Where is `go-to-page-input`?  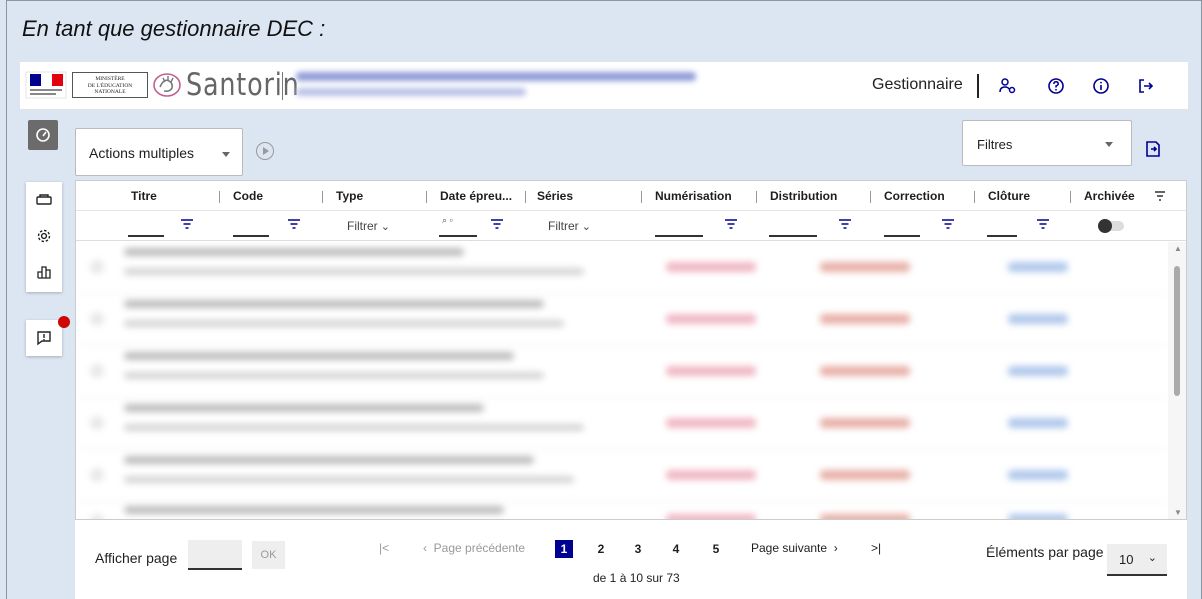
go-to-page-input is located at coordinates (215, 555).